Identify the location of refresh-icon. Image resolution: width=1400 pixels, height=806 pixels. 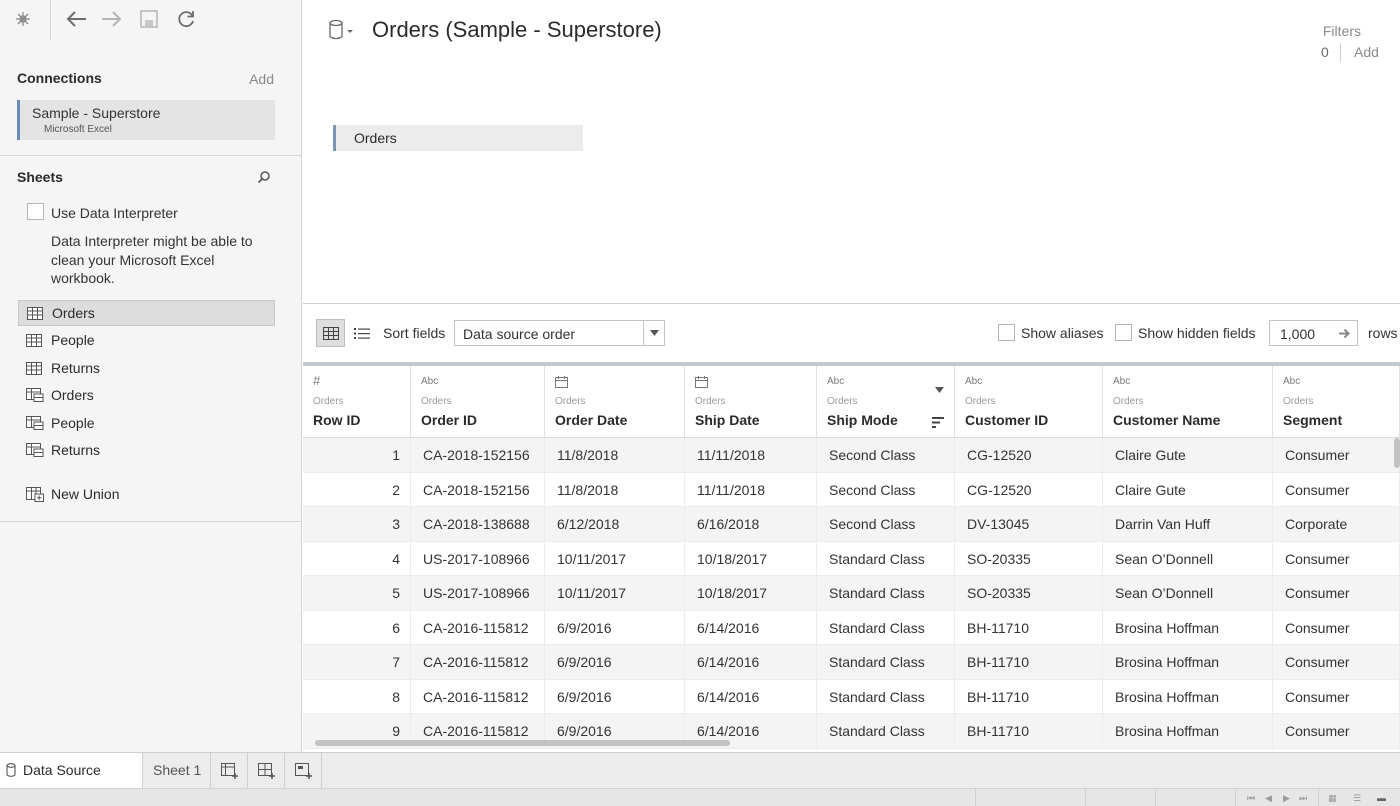
(186, 19).